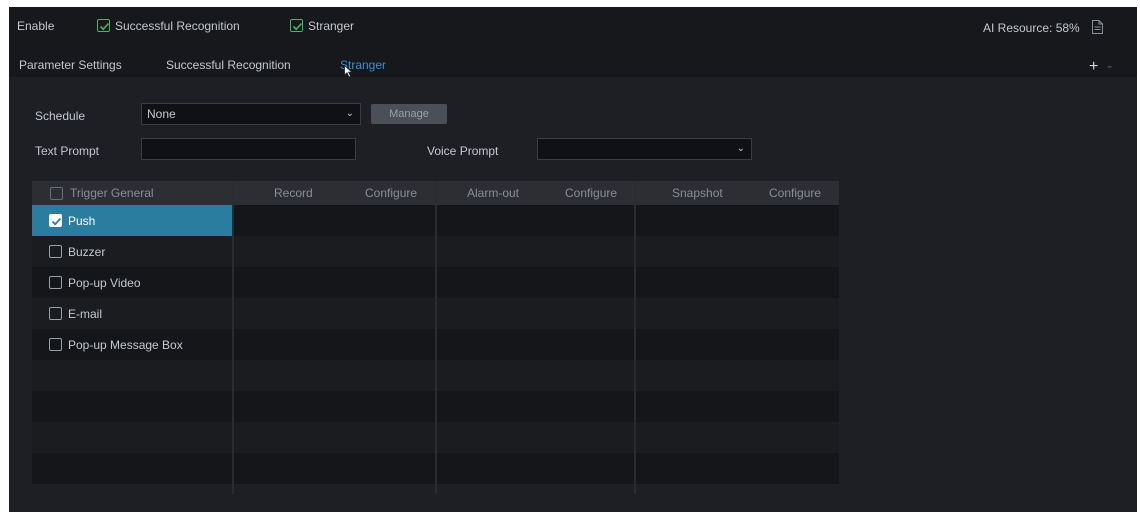 The height and width of the screenshot is (517, 1140). Describe the element at coordinates (348, 71) in the screenshot. I see `mouse-cursor-icon` at that location.